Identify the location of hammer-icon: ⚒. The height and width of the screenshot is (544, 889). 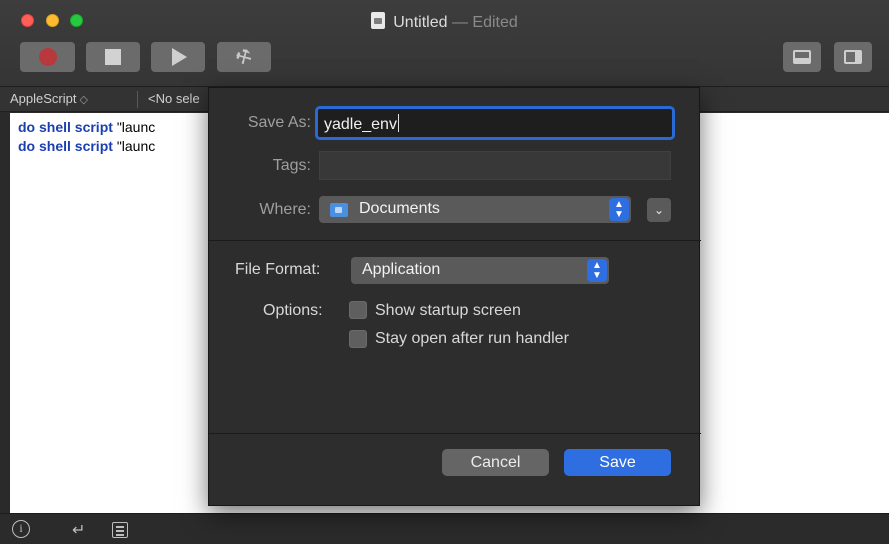
(243, 56).